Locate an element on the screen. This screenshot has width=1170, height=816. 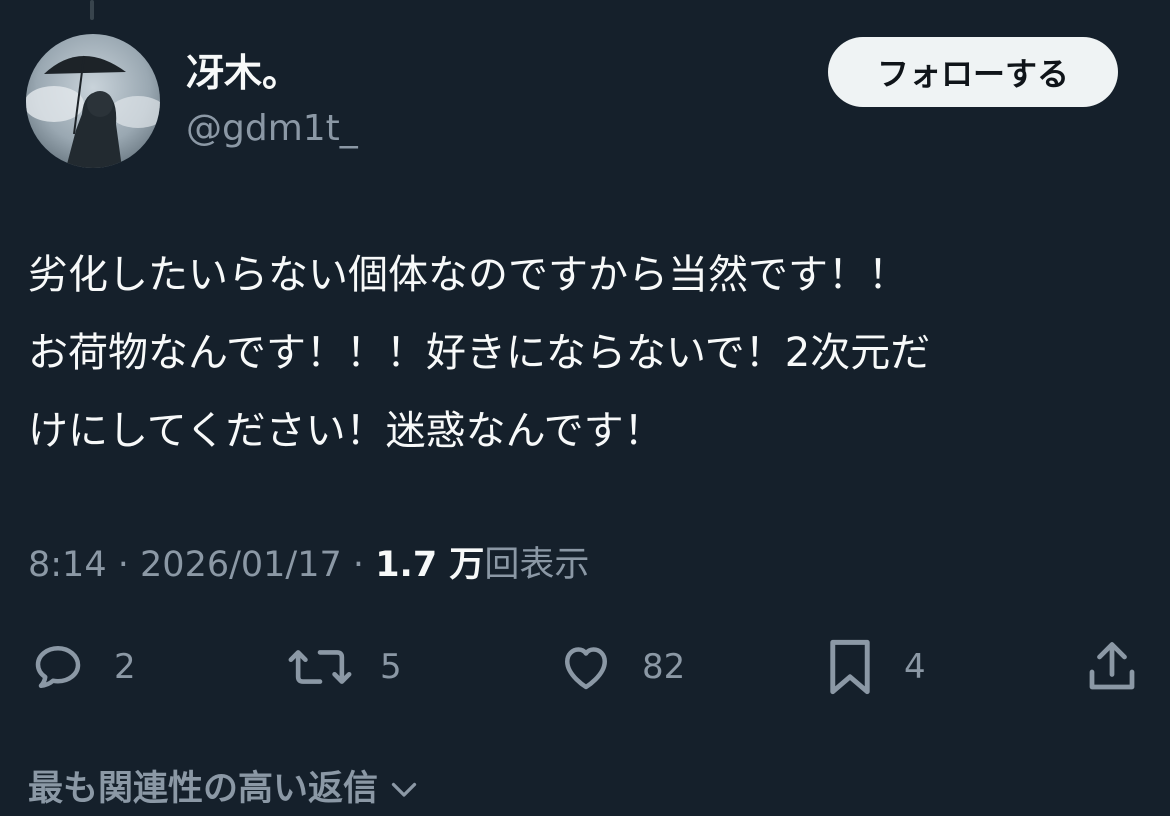
share-button is located at coordinates (1112, 667).